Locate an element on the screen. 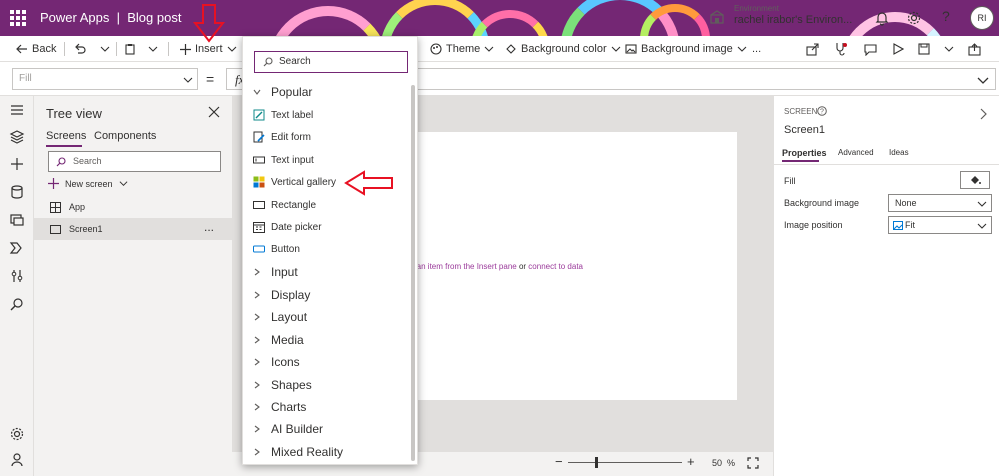  new-screen-label: New screen is located at coordinates (89, 183).